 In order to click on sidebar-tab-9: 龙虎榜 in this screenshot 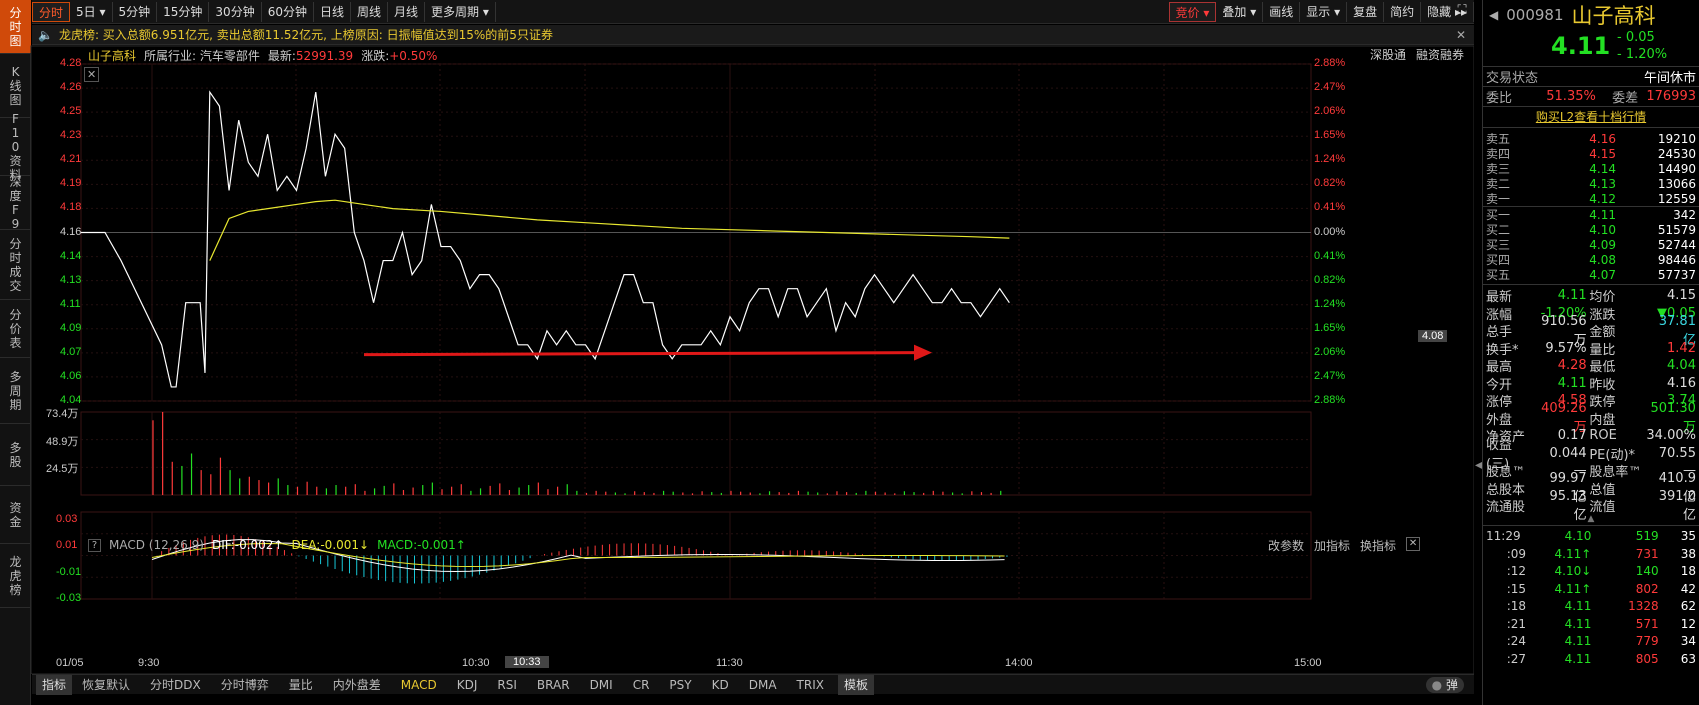, I will do `click(15, 576)`.